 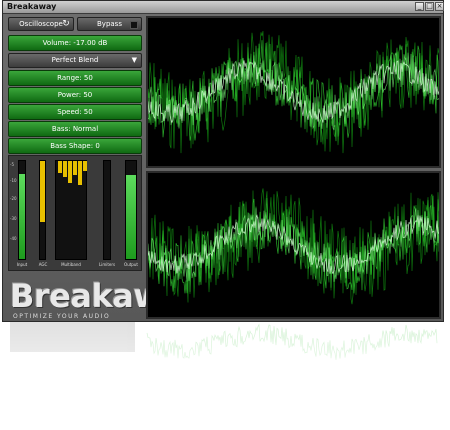 What do you see at coordinates (41, 24) in the screenshot?
I see `mode-label: Oscilloscope` at bounding box center [41, 24].